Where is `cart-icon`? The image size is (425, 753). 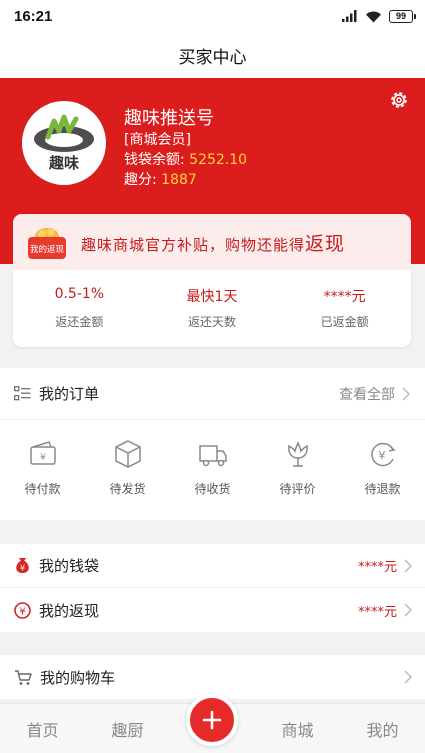 cart-icon is located at coordinates (23, 677).